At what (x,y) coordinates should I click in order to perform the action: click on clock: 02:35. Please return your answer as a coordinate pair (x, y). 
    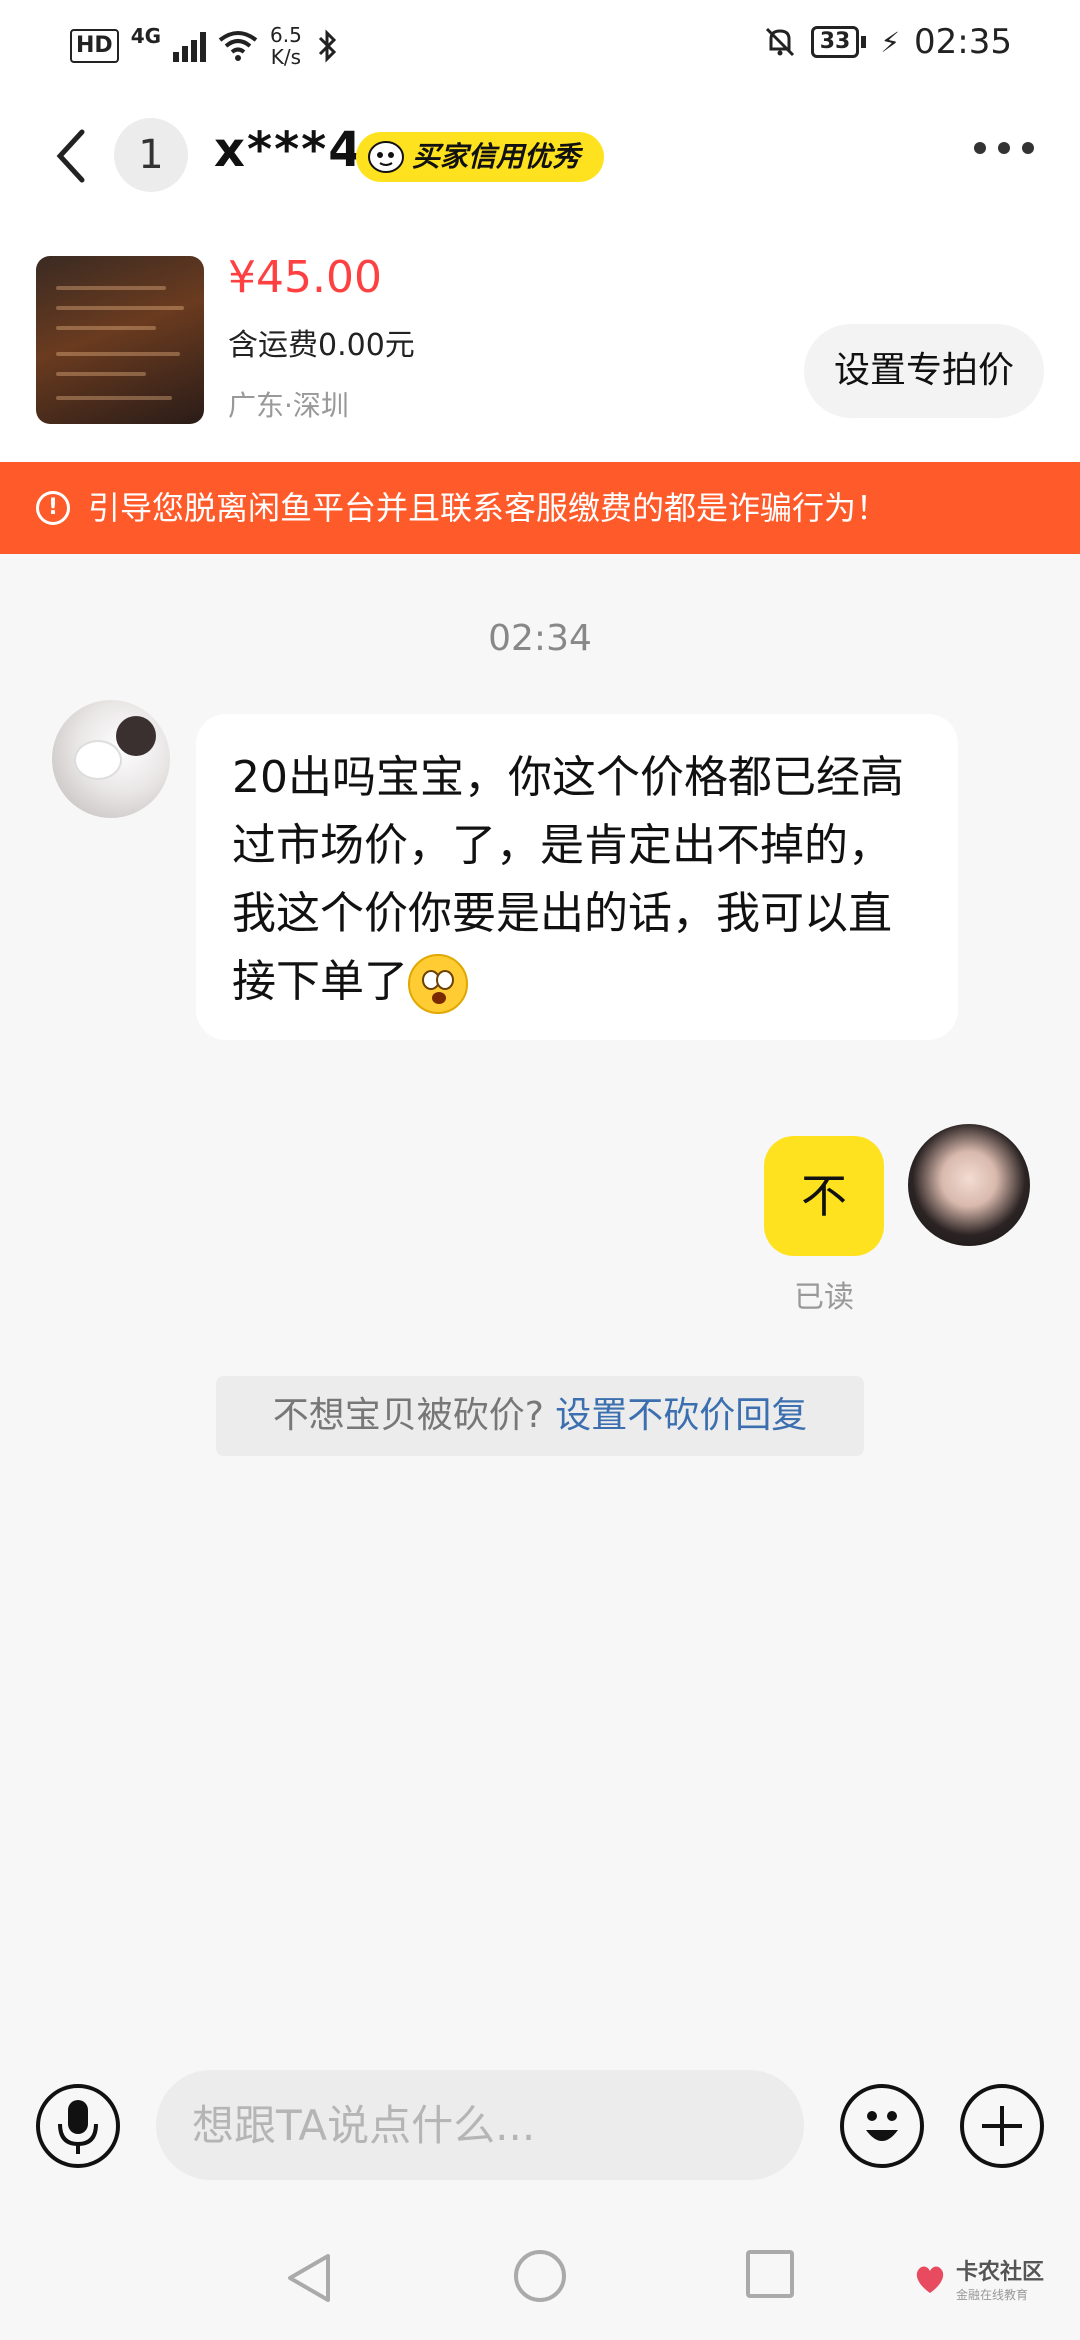
    Looking at the image, I should click on (963, 42).